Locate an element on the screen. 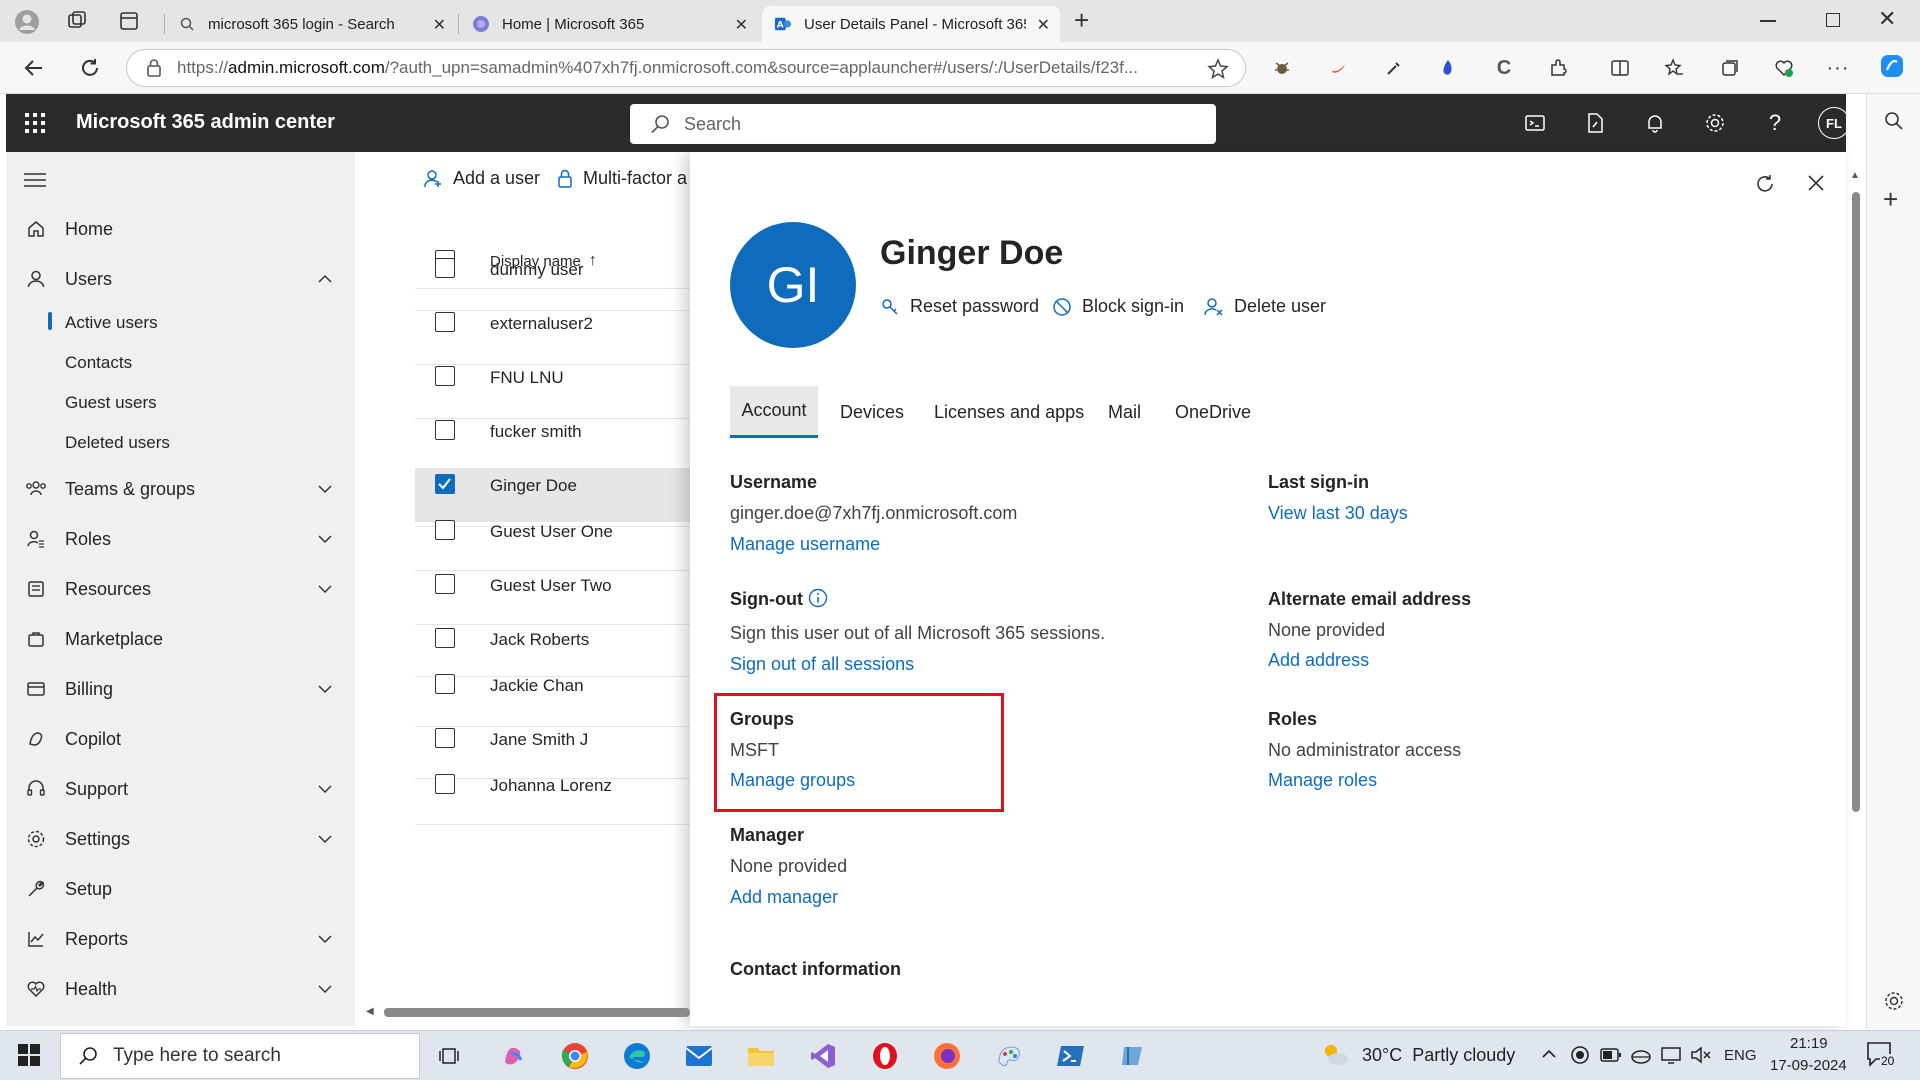 The width and height of the screenshot is (1920, 1080). view-last-30-days-link: View last 30 days is located at coordinates (1338, 513).